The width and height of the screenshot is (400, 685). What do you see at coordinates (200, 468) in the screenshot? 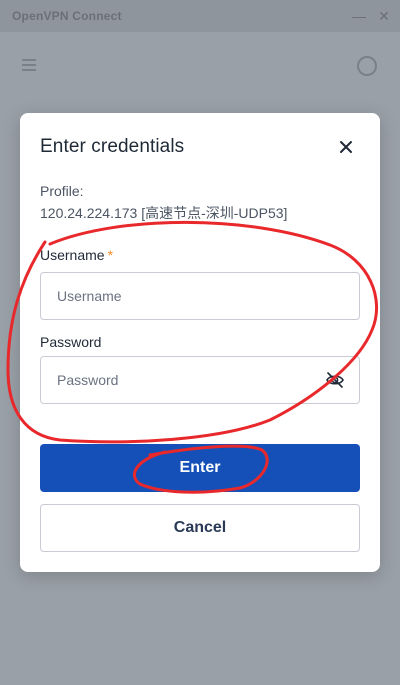
I see `enter-button: Enter` at bounding box center [200, 468].